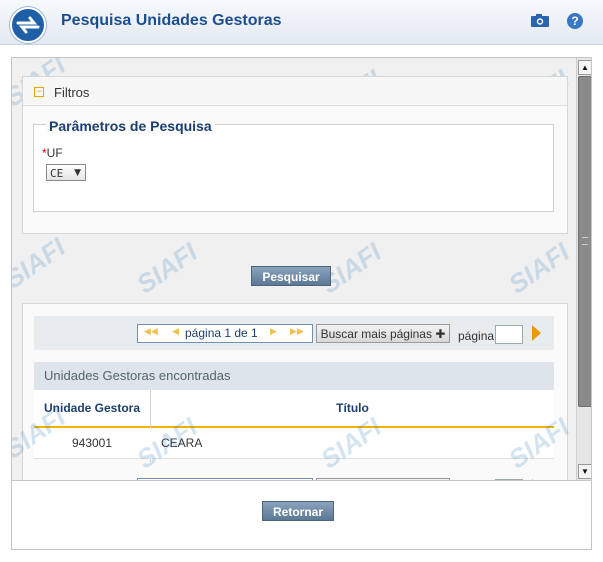  I want to click on uf-label-text: UF, so click(54, 153).